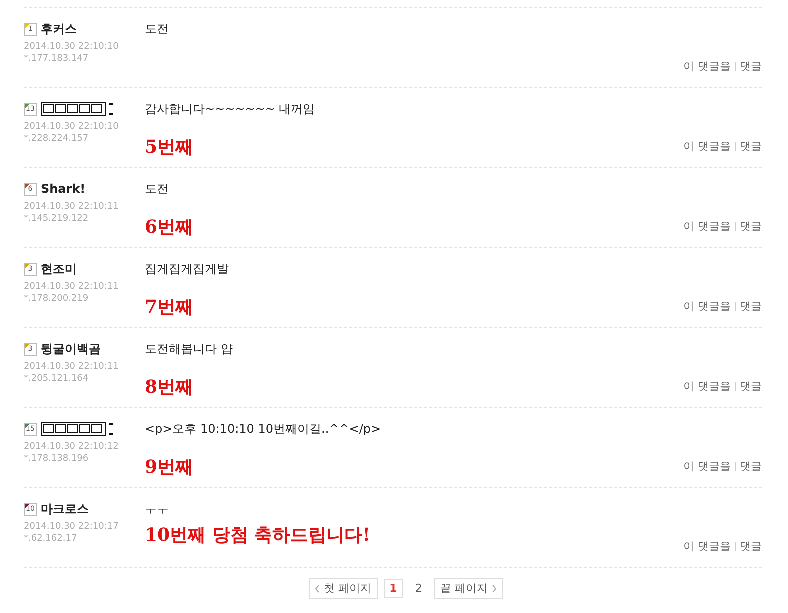  What do you see at coordinates (57, 139) in the screenshot?
I see `ip-address: *.228.224.157` at bounding box center [57, 139].